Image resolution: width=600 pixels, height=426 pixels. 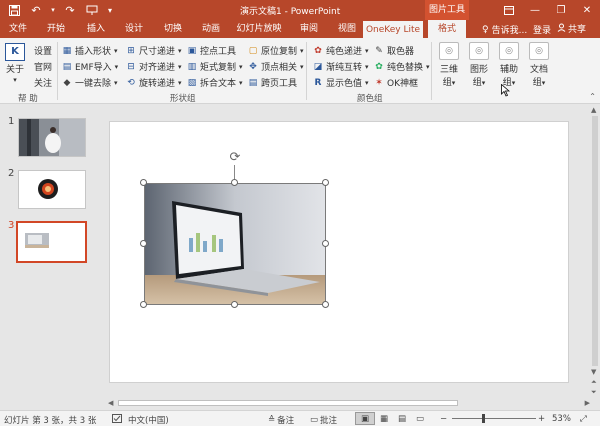 What do you see at coordinates (538, 70) in the screenshot?
I see `document-group-label: 文档` at bounding box center [538, 70].